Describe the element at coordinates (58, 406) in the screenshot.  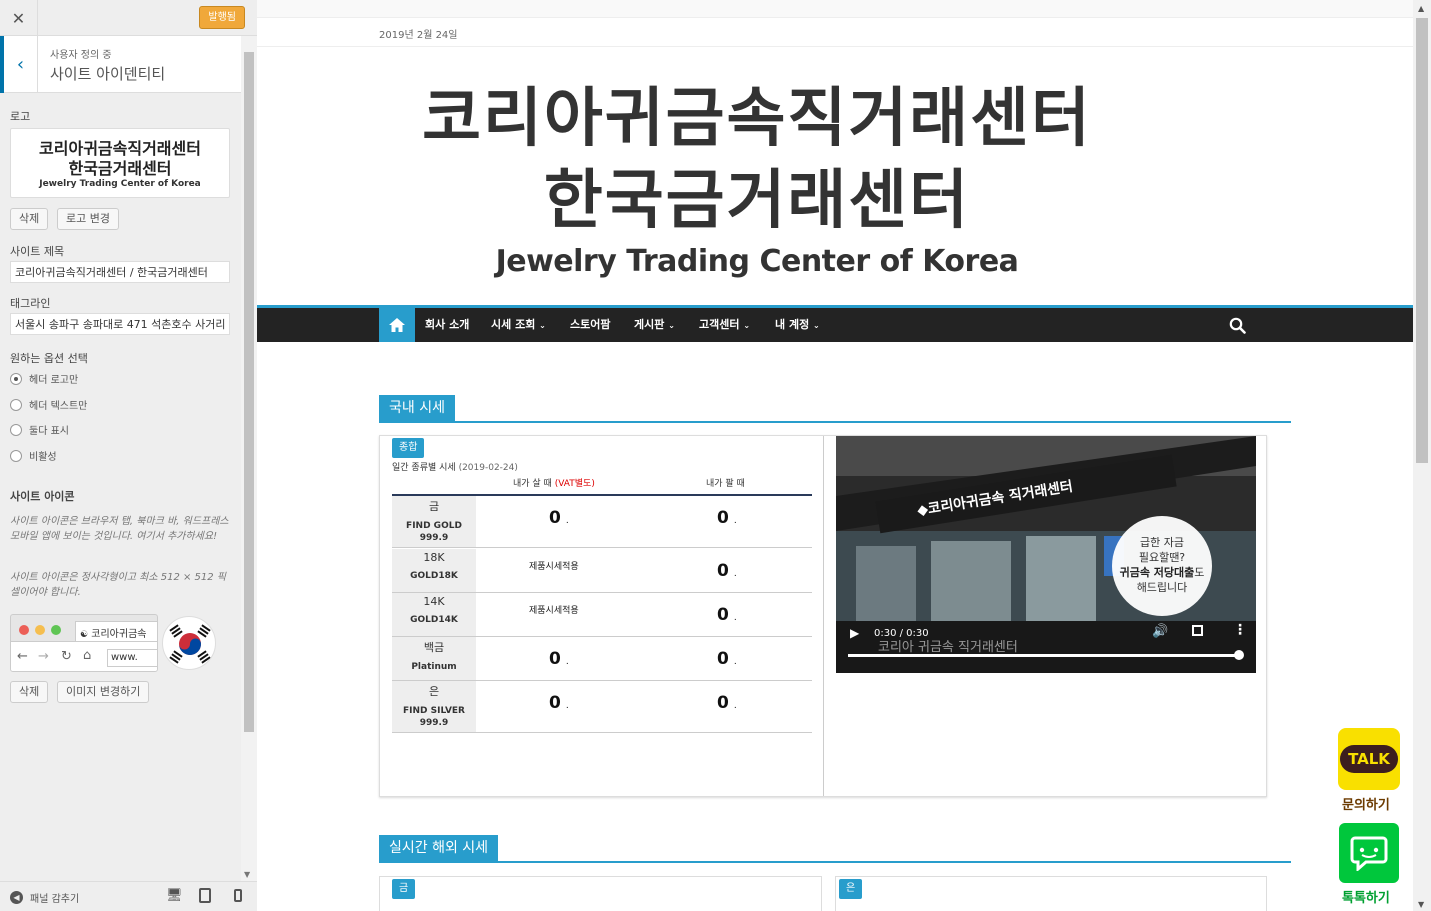
I see `option-label: 헤더 텍스트만` at that location.